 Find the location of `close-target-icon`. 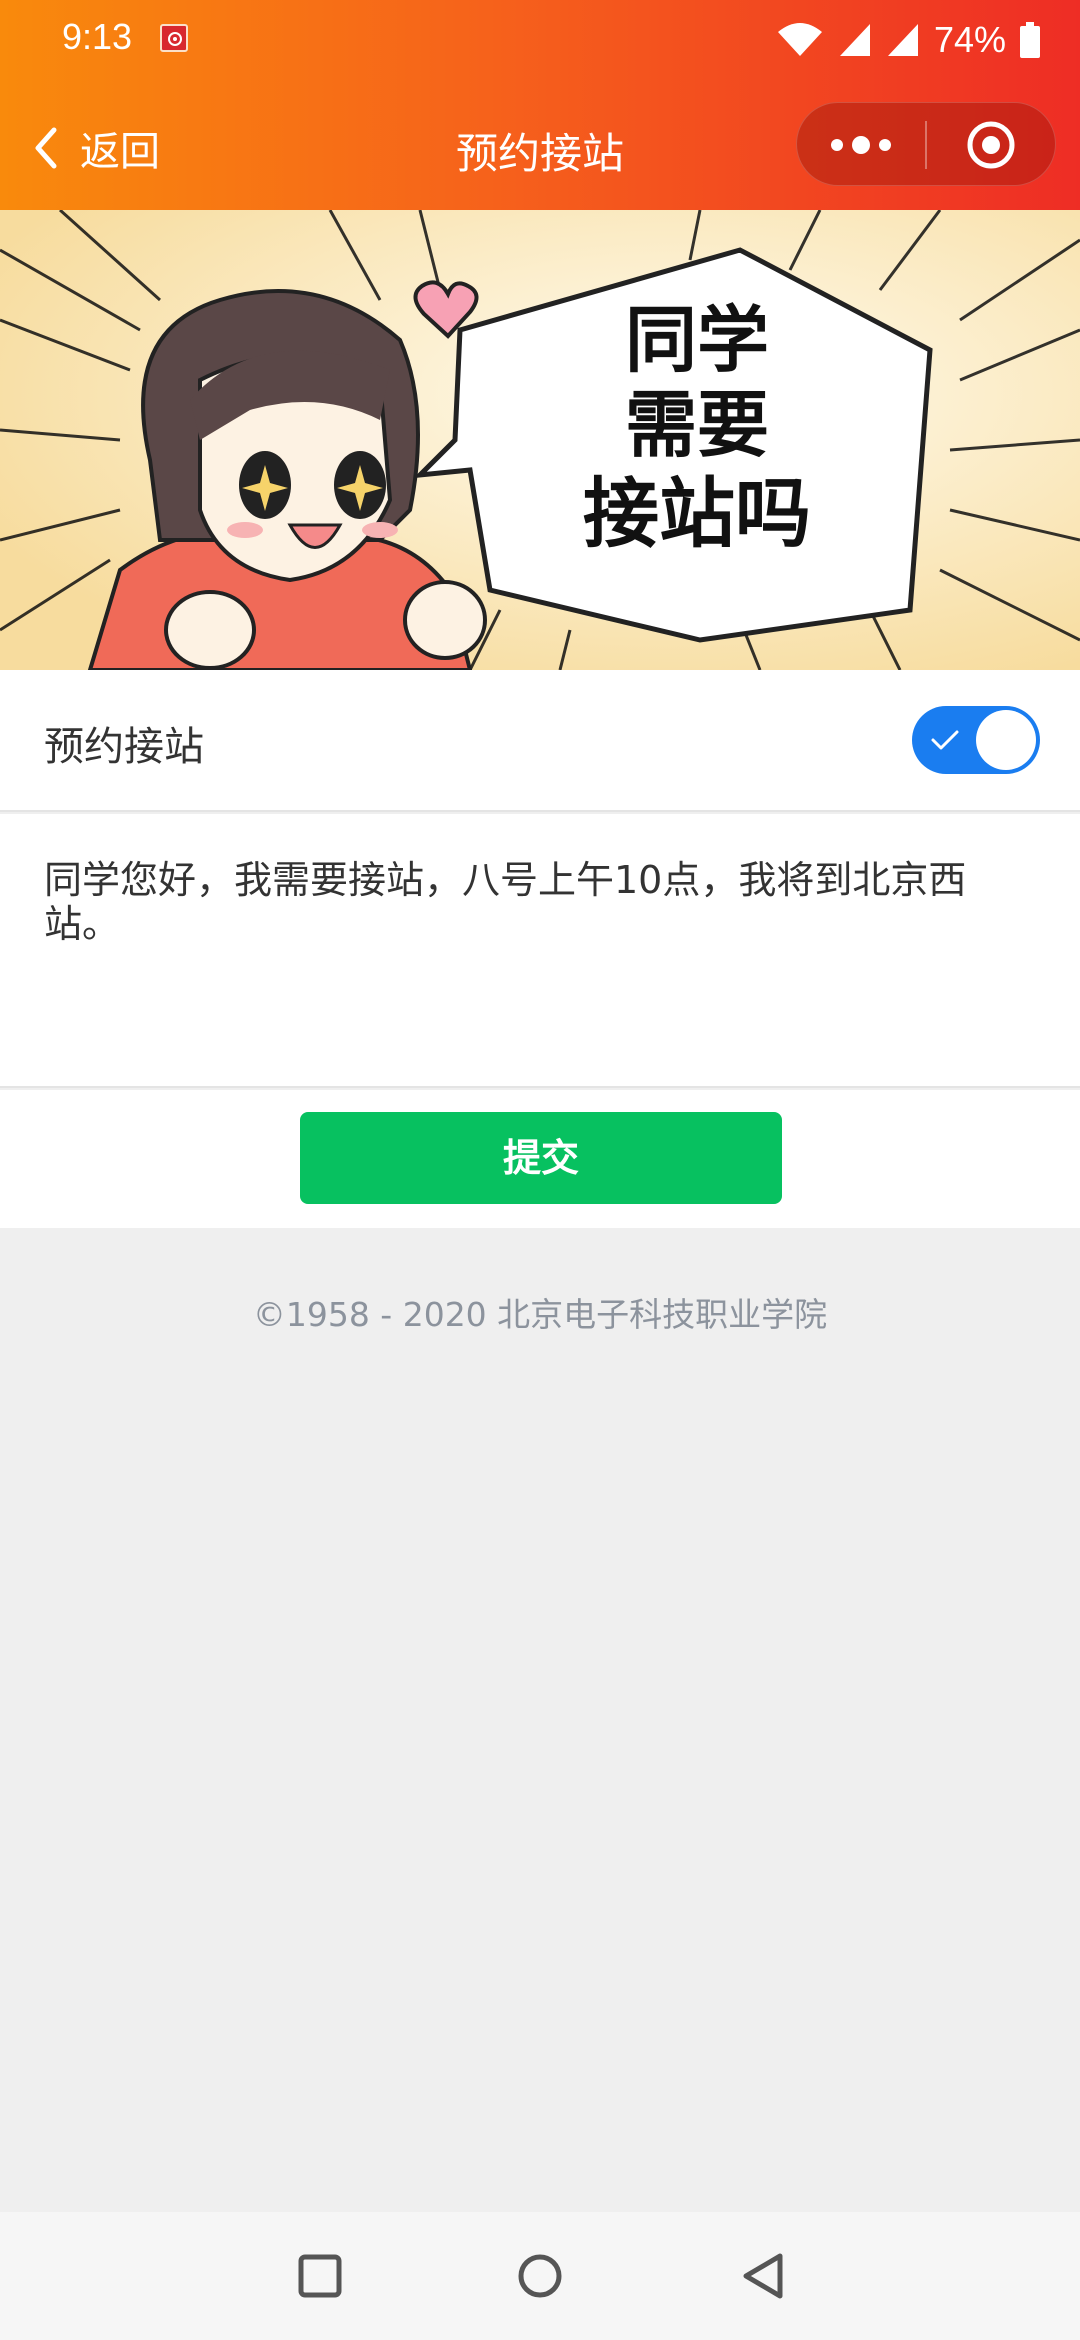

close-target-icon is located at coordinates (991, 145).